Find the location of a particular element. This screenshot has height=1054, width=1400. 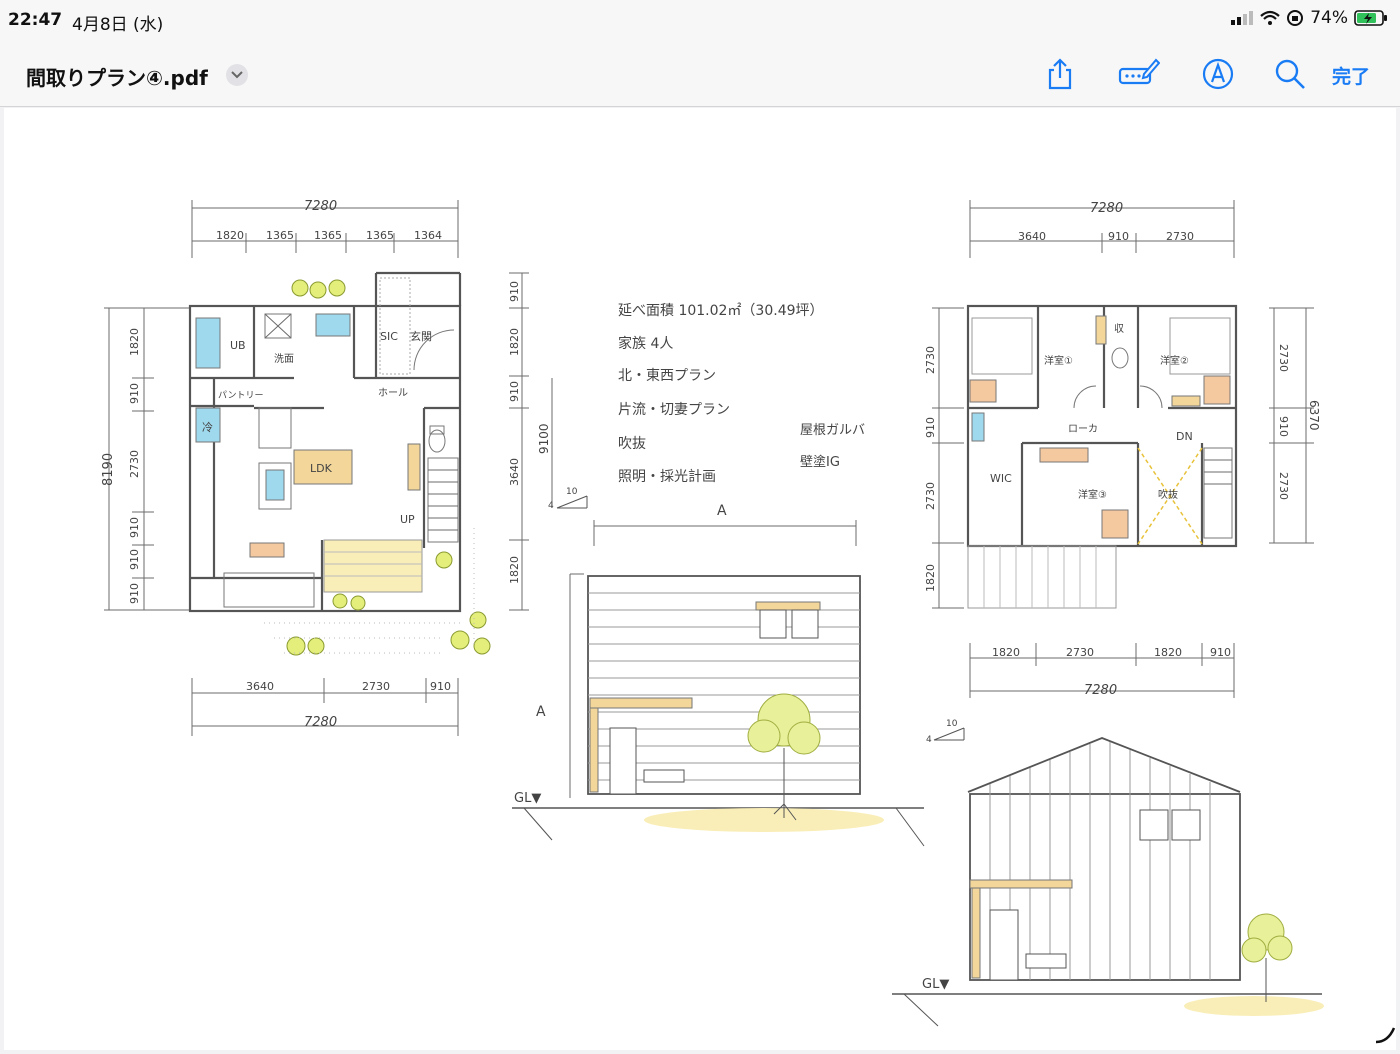

room-corridor: ローカ is located at coordinates (1083, 429).